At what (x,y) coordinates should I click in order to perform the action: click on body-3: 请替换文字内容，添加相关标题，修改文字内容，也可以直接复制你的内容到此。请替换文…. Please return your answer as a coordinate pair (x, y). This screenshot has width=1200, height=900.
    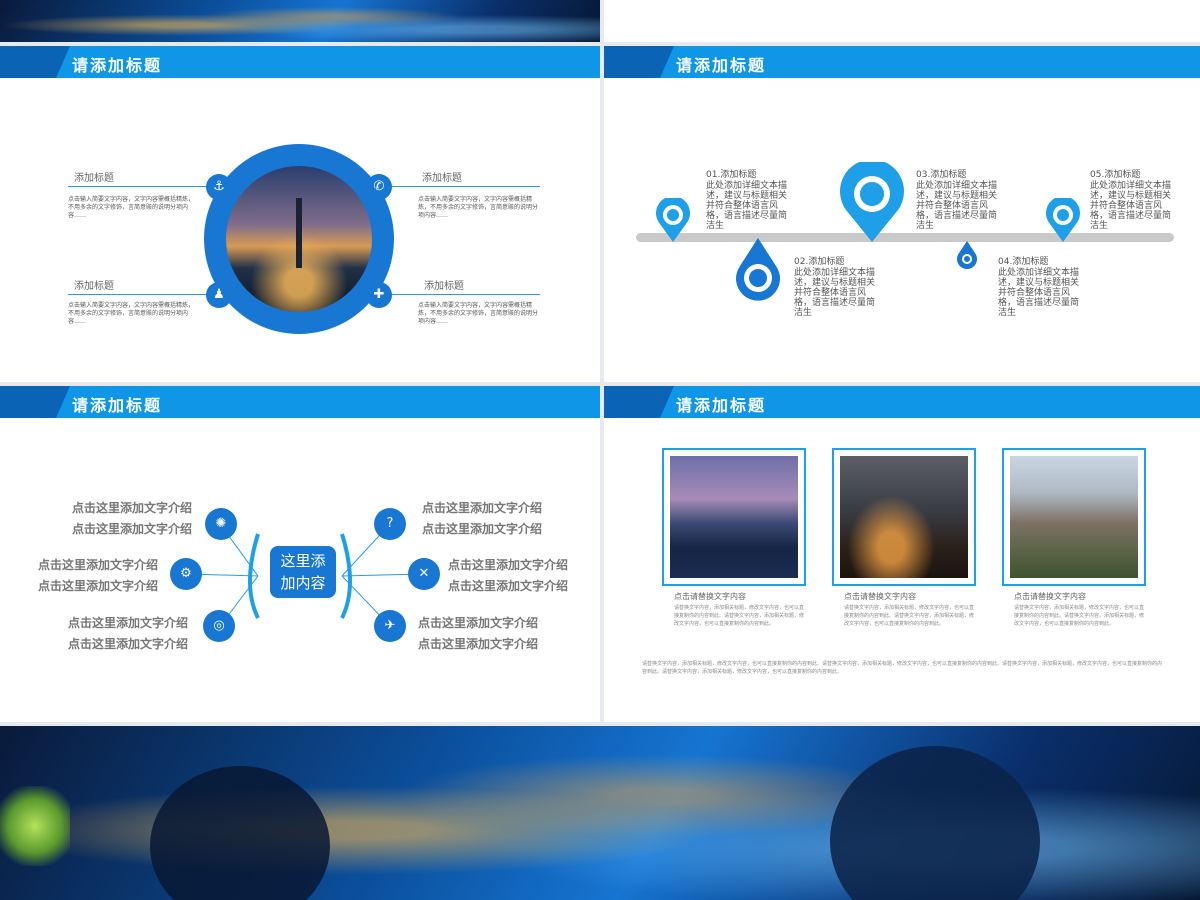
    Looking at the image, I should click on (1079, 616).